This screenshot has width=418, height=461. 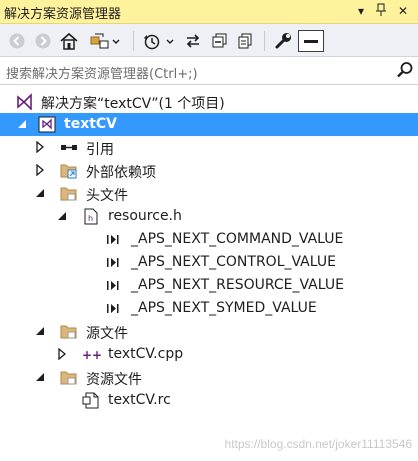 I want to click on macro-label: _APS_NEXT_RESOURCE_VALUE, so click(x=237, y=285).